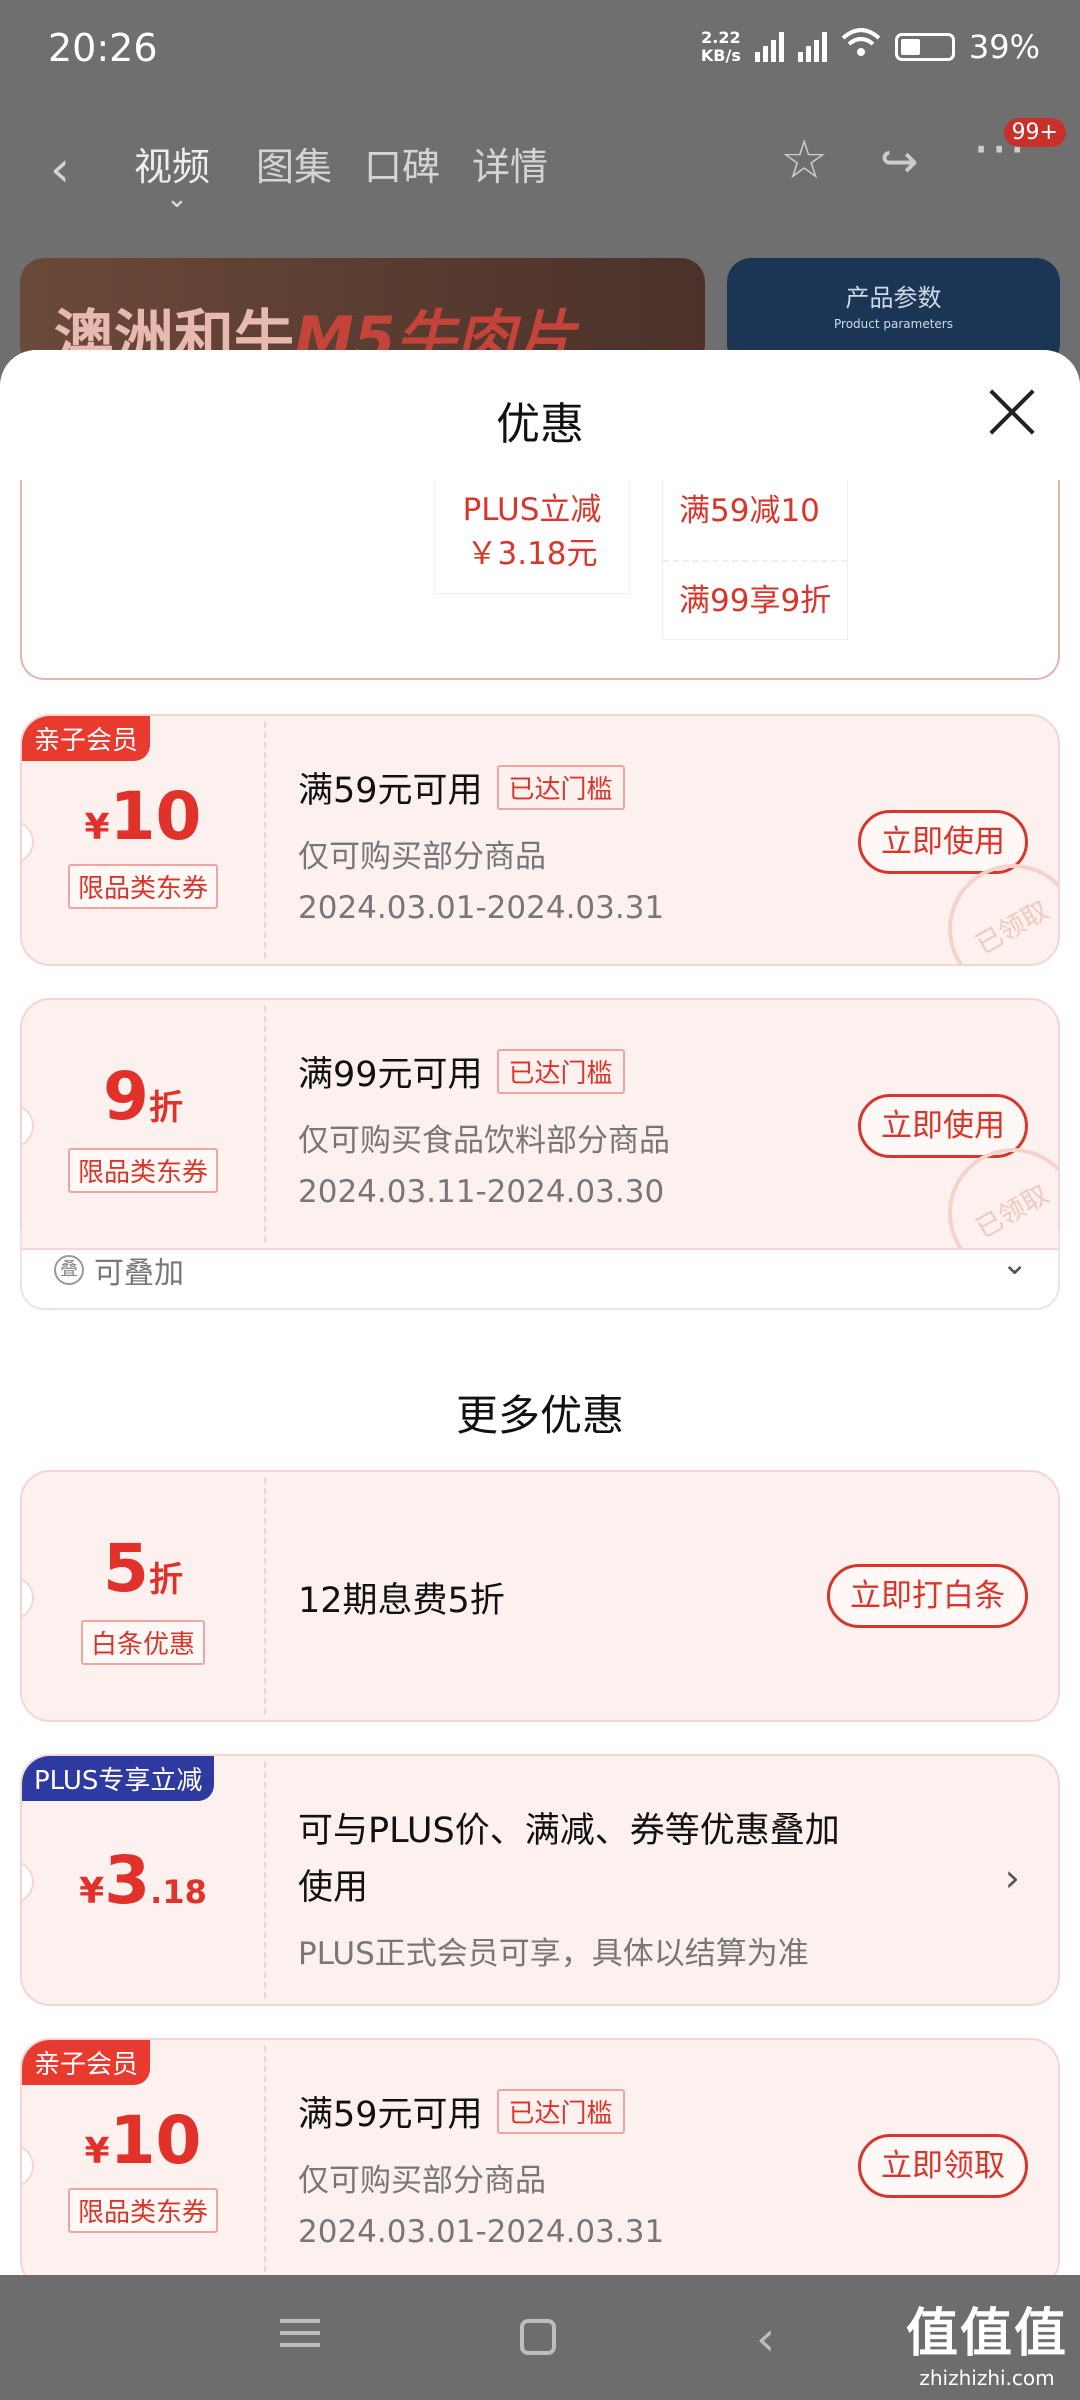 The width and height of the screenshot is (1080, 2400). What do you see at coordinates (540, 424) in the screenshot?
I see `sheet-title: 优惠` at bounding box center [540, 424].